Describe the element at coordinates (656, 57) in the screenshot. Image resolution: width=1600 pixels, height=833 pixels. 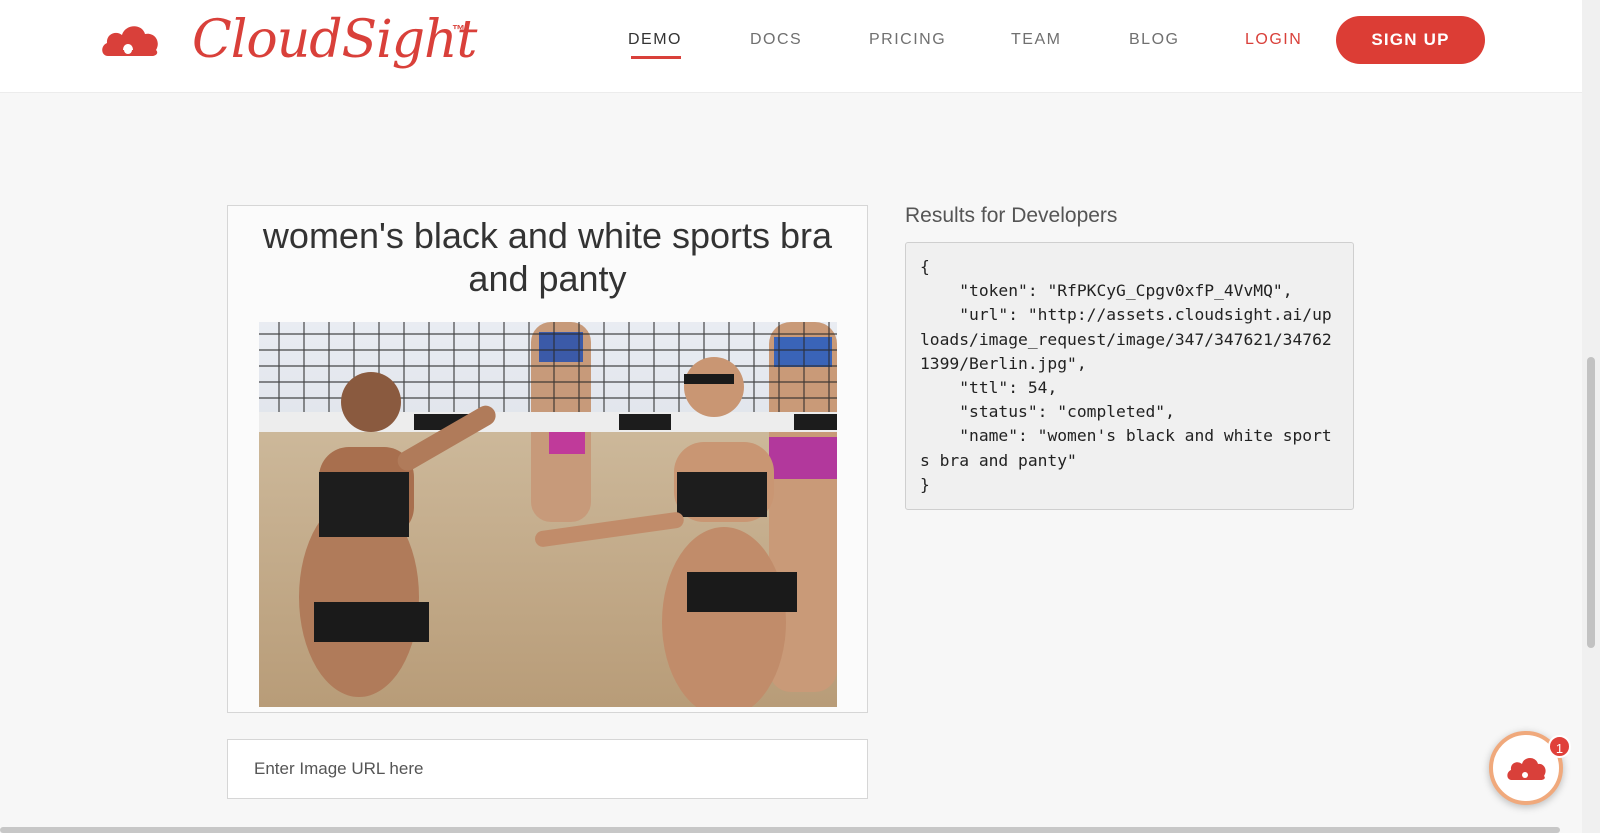
I see `nav-active-indicator` at that location.